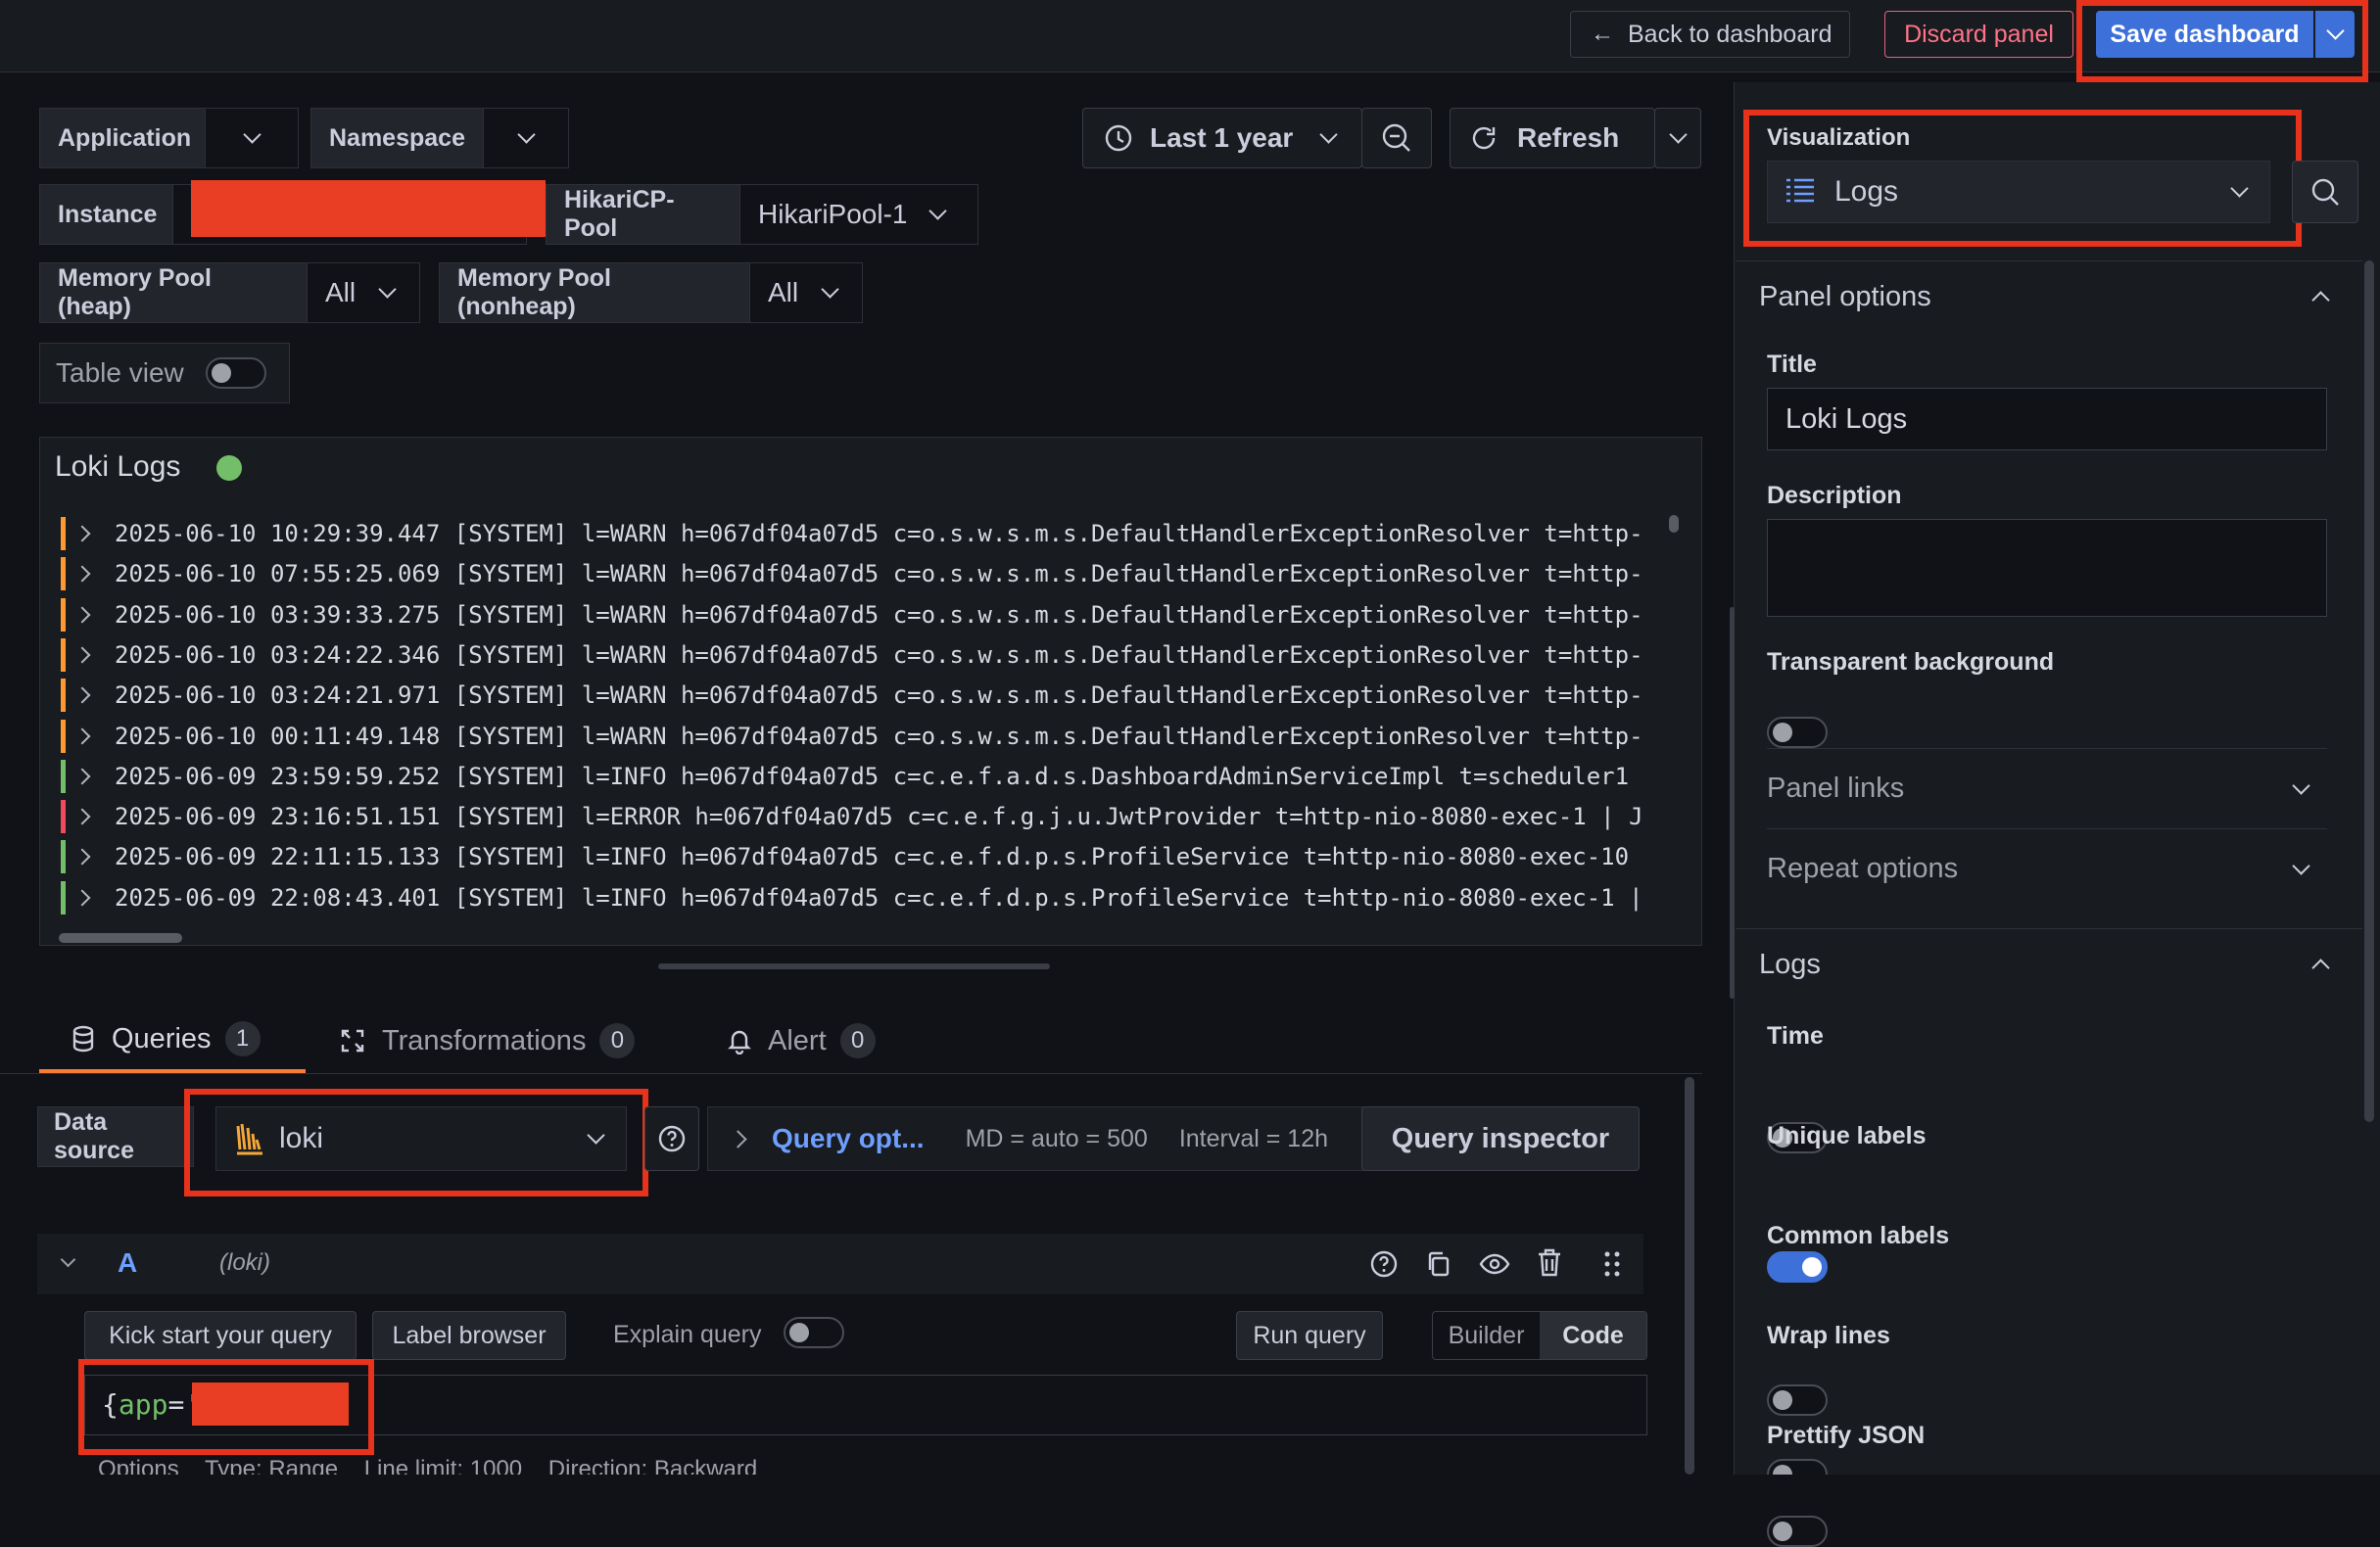 This screenshot has height=1547, width=2380. Describe the element at coordinates (2018, 192) in the screenshot. I see `visualization-picker: Logs` at that location.